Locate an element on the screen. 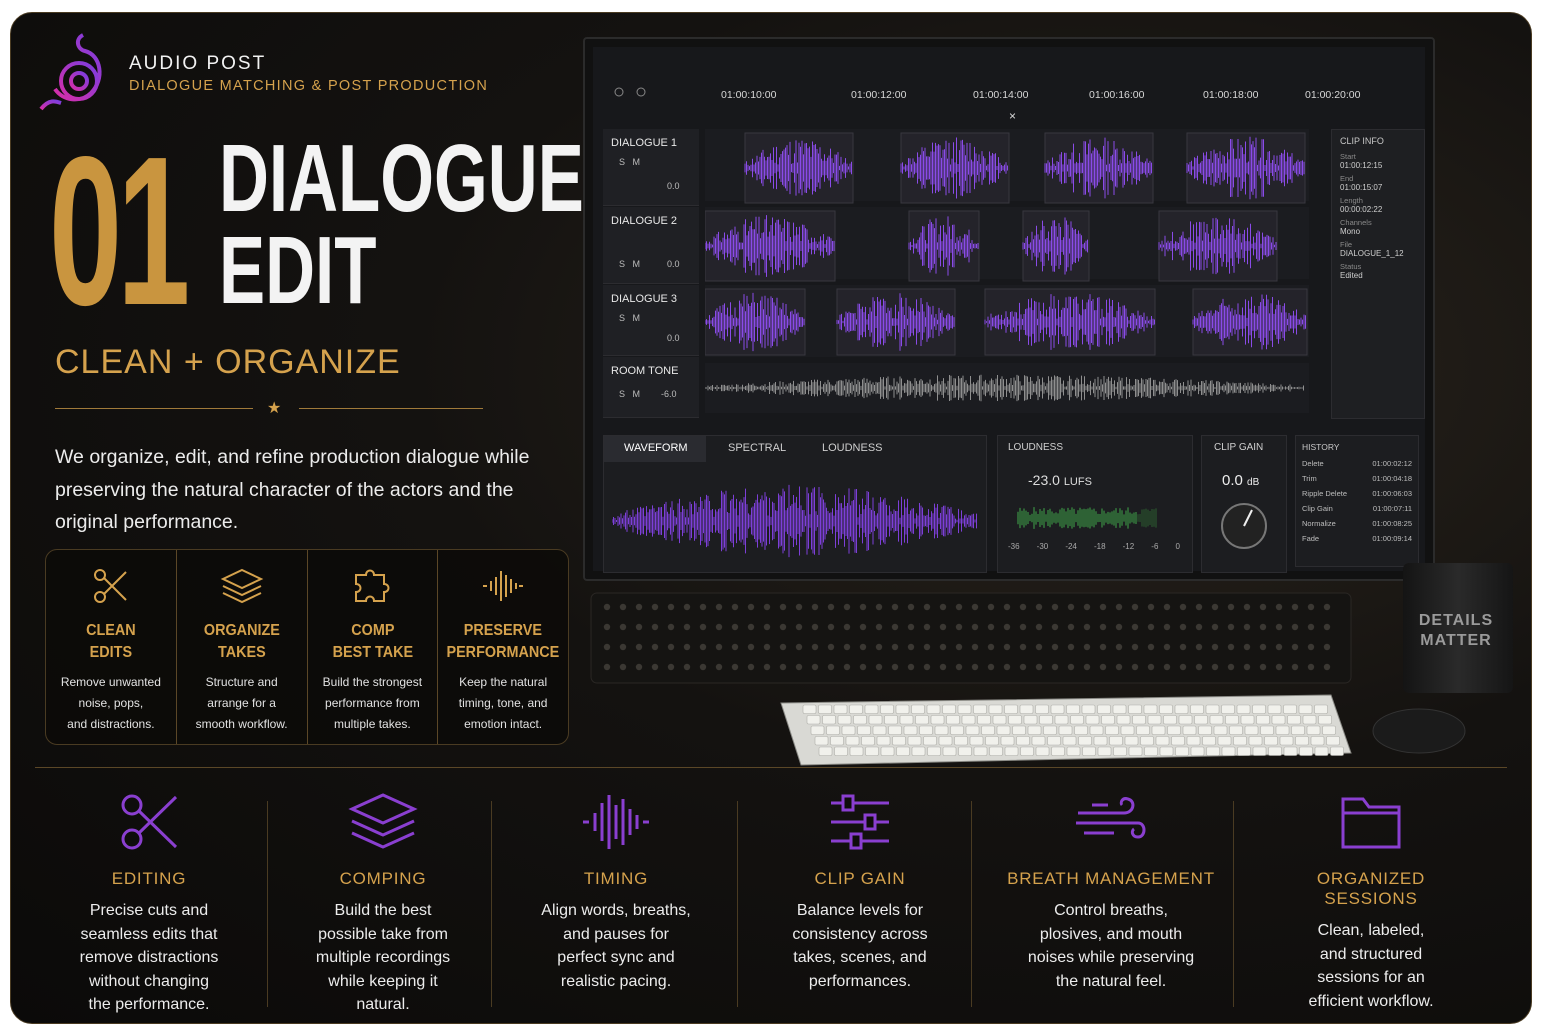  feature-title: EDITS is located at coordinates (111, 652).